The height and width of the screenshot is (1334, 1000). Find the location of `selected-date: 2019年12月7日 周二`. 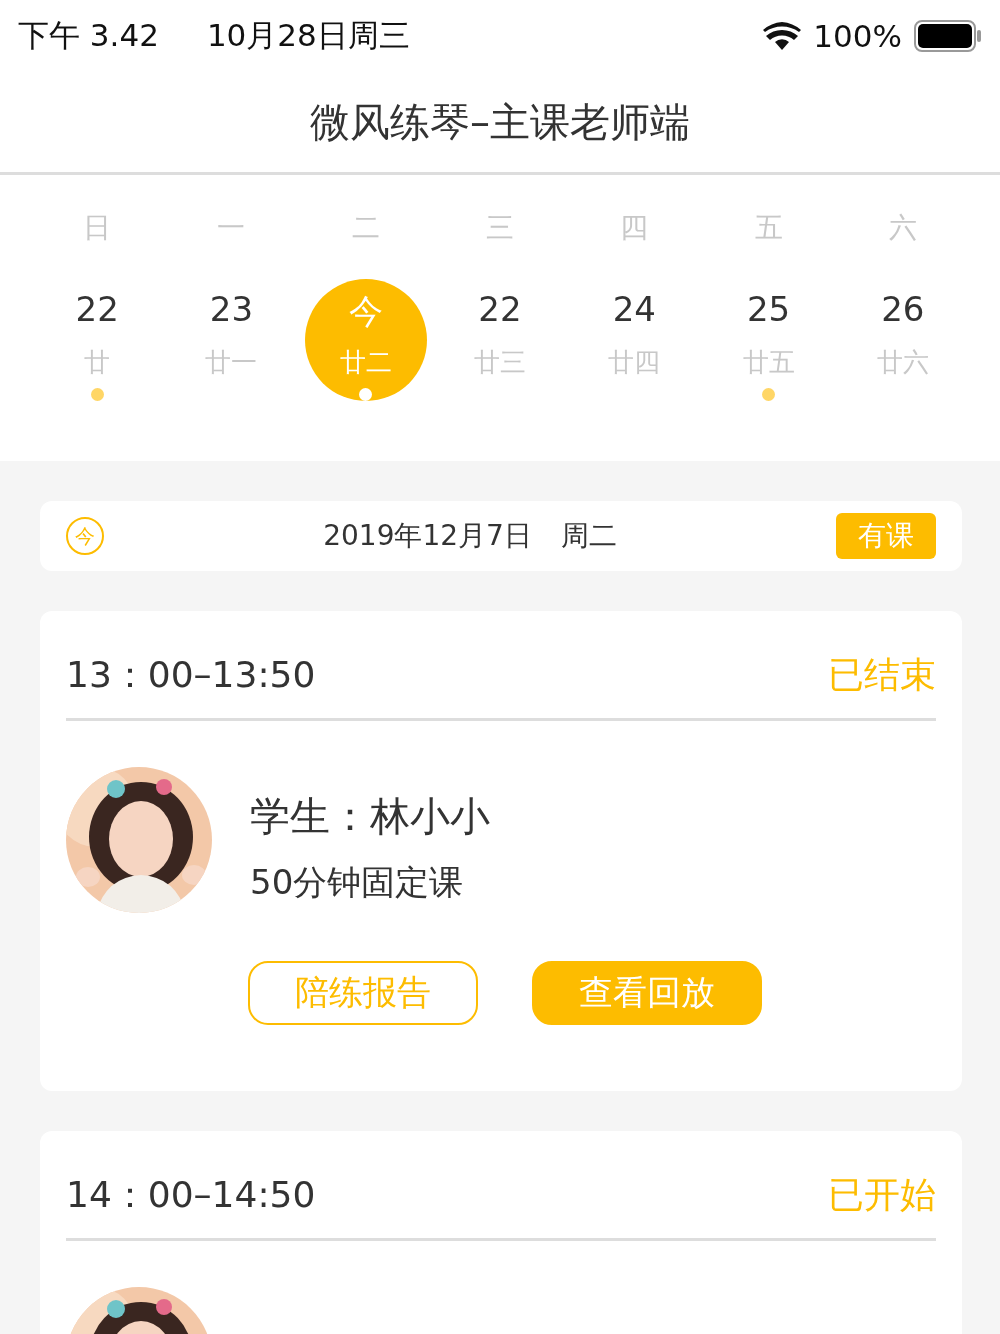

selected-date: 2019年12月7日 周二 is located at coordinates (470, 536).